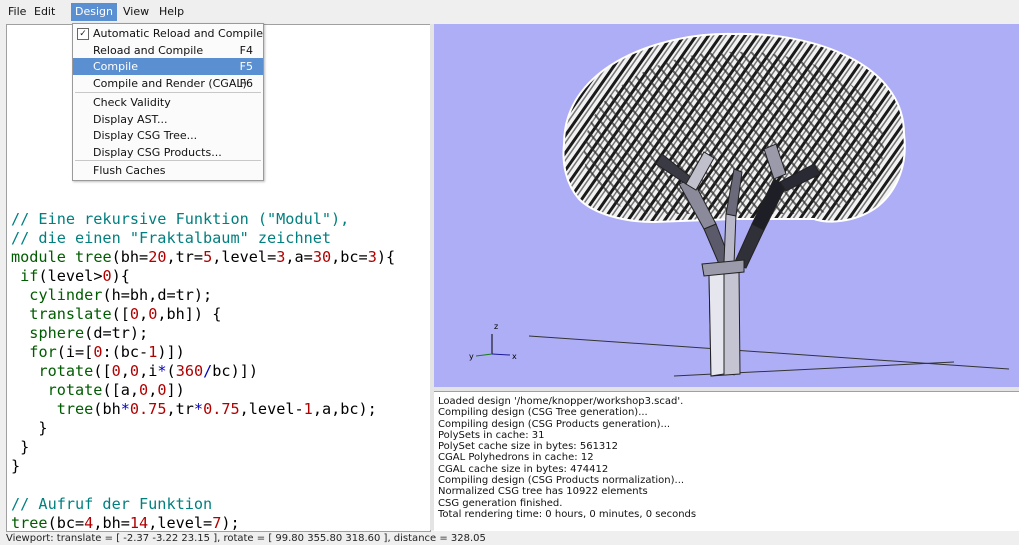 The width and height of the screenshot is (1019, 545). What do you see at coordinates (171, 12) in the screenshot?
I see `menu-help: Help` at bounding box center [171, 12].